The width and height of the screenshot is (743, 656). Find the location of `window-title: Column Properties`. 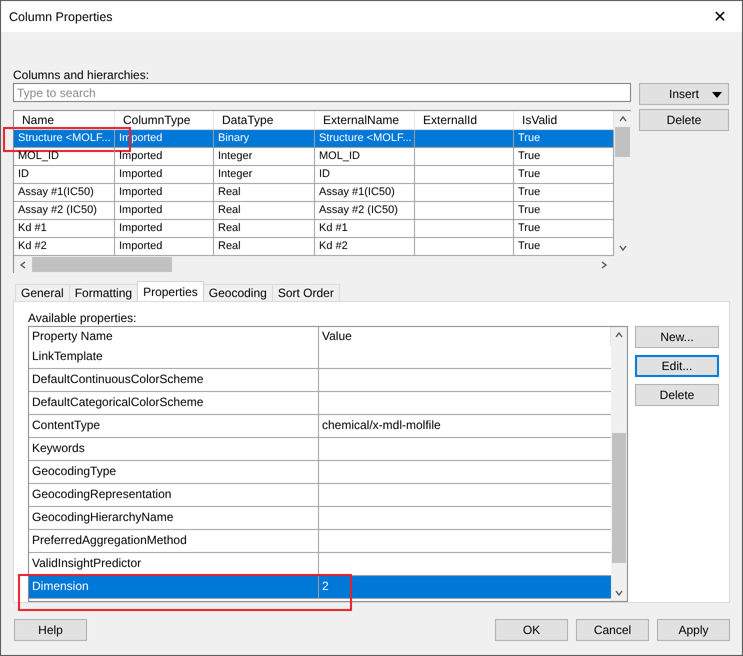

window-title: Column Properties is located at coordinates (61, 17).